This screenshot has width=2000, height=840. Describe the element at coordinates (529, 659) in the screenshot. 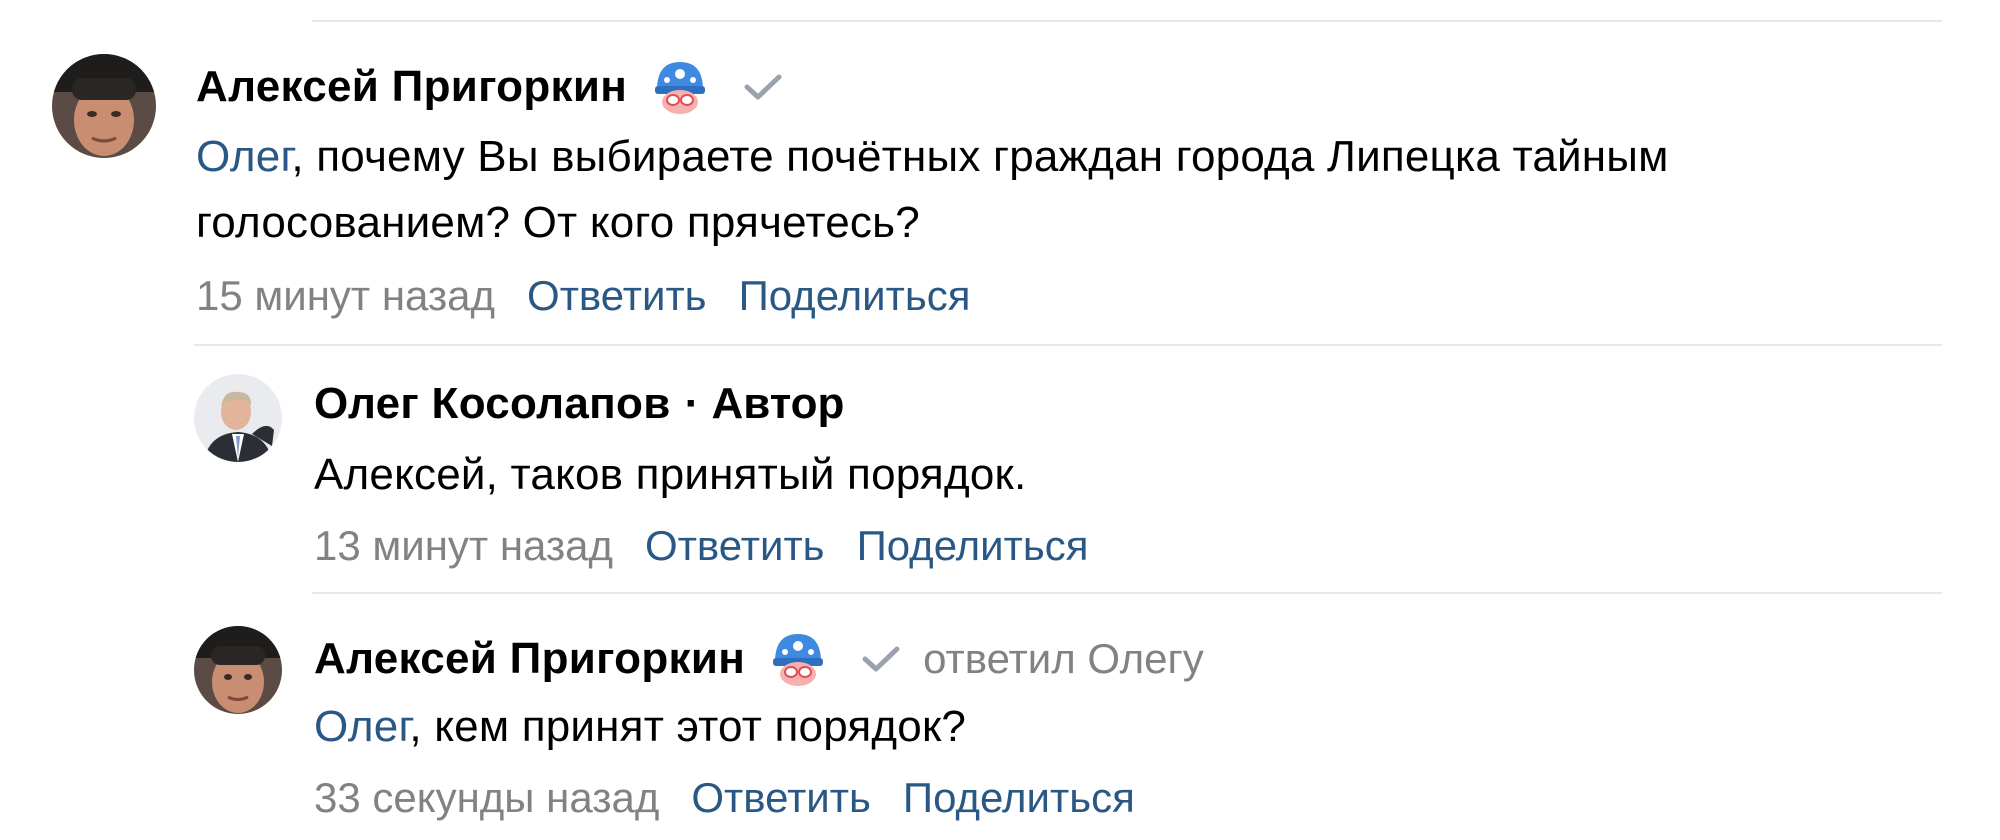

I see `author-name: Алексей Пригоркин` at that location.